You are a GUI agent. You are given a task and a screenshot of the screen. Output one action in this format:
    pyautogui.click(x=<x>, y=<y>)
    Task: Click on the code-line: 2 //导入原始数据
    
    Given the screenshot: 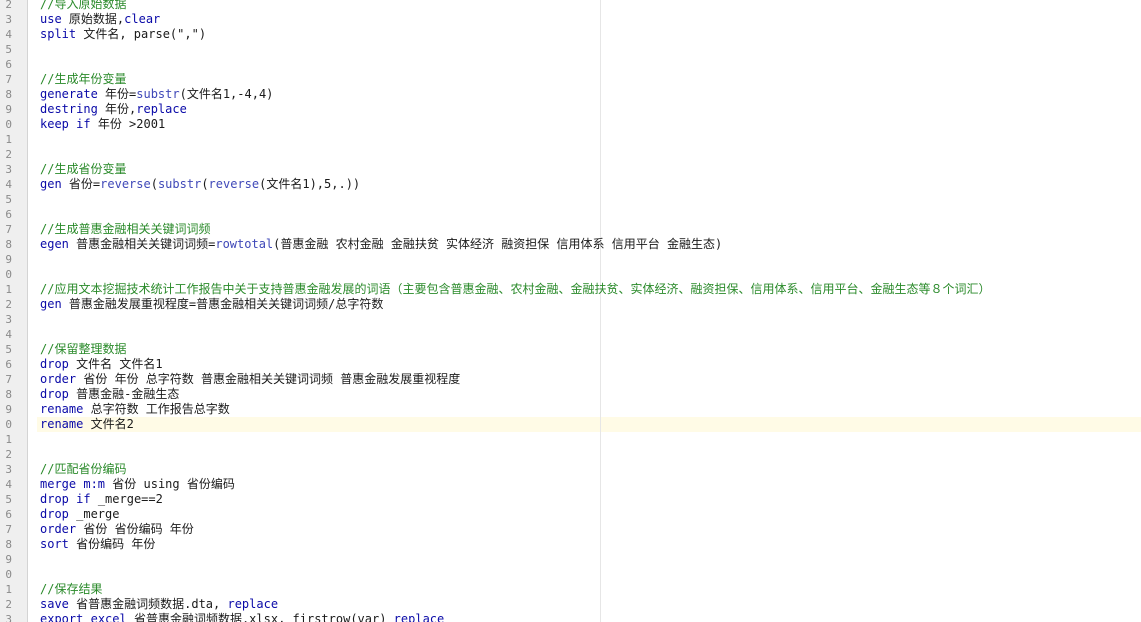 What is the action you would take?
    pyautogui.click(x=570, y=6)
    